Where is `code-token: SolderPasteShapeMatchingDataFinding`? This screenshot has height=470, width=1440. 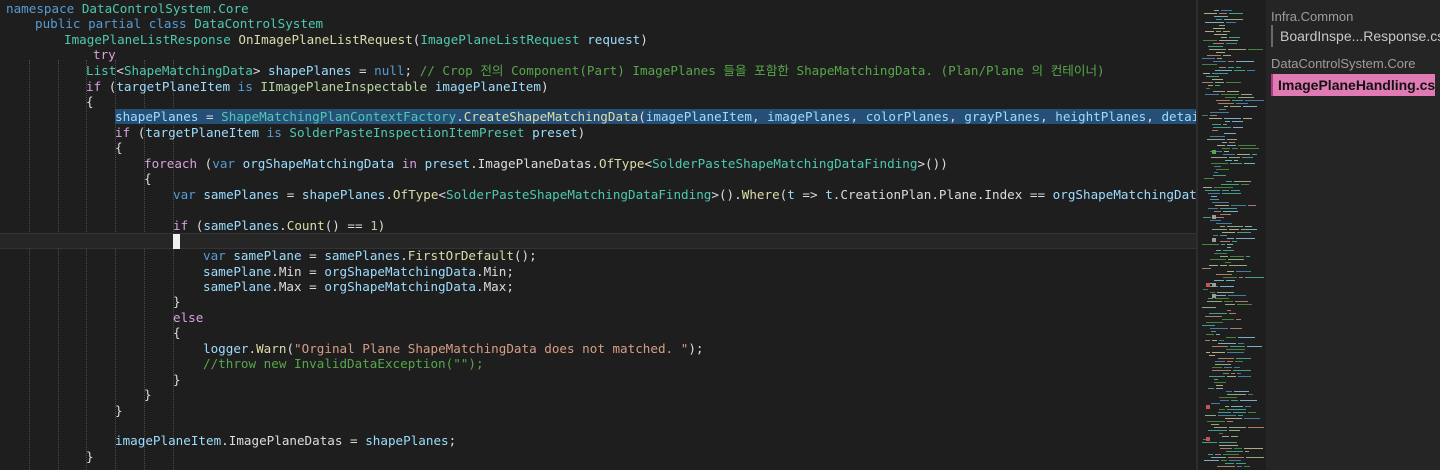 code-token: SolderPasteShapeMatchingDataFinding is located at coordinates (785, 163).